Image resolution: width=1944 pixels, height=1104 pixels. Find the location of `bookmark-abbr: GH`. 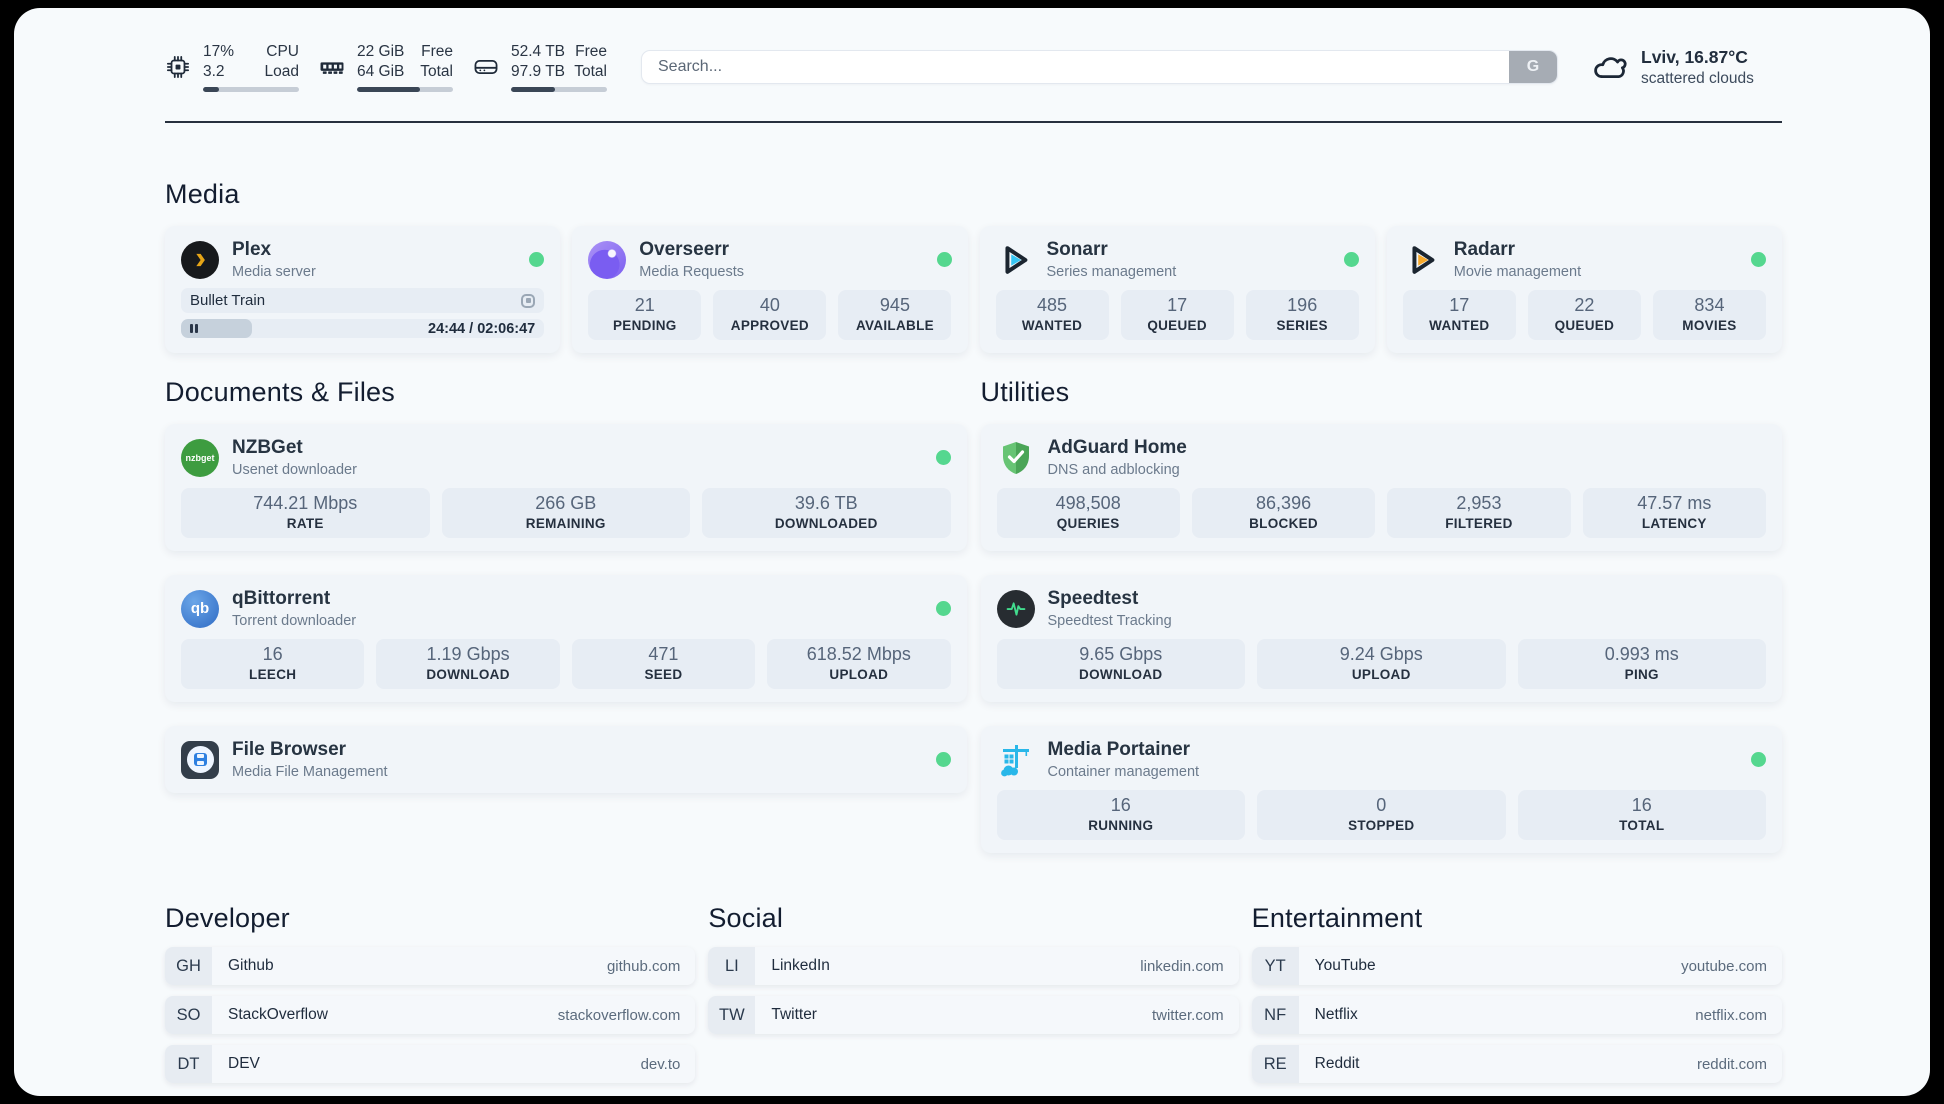

bookmark-abbr: GH is located at coordinates (188, 966).